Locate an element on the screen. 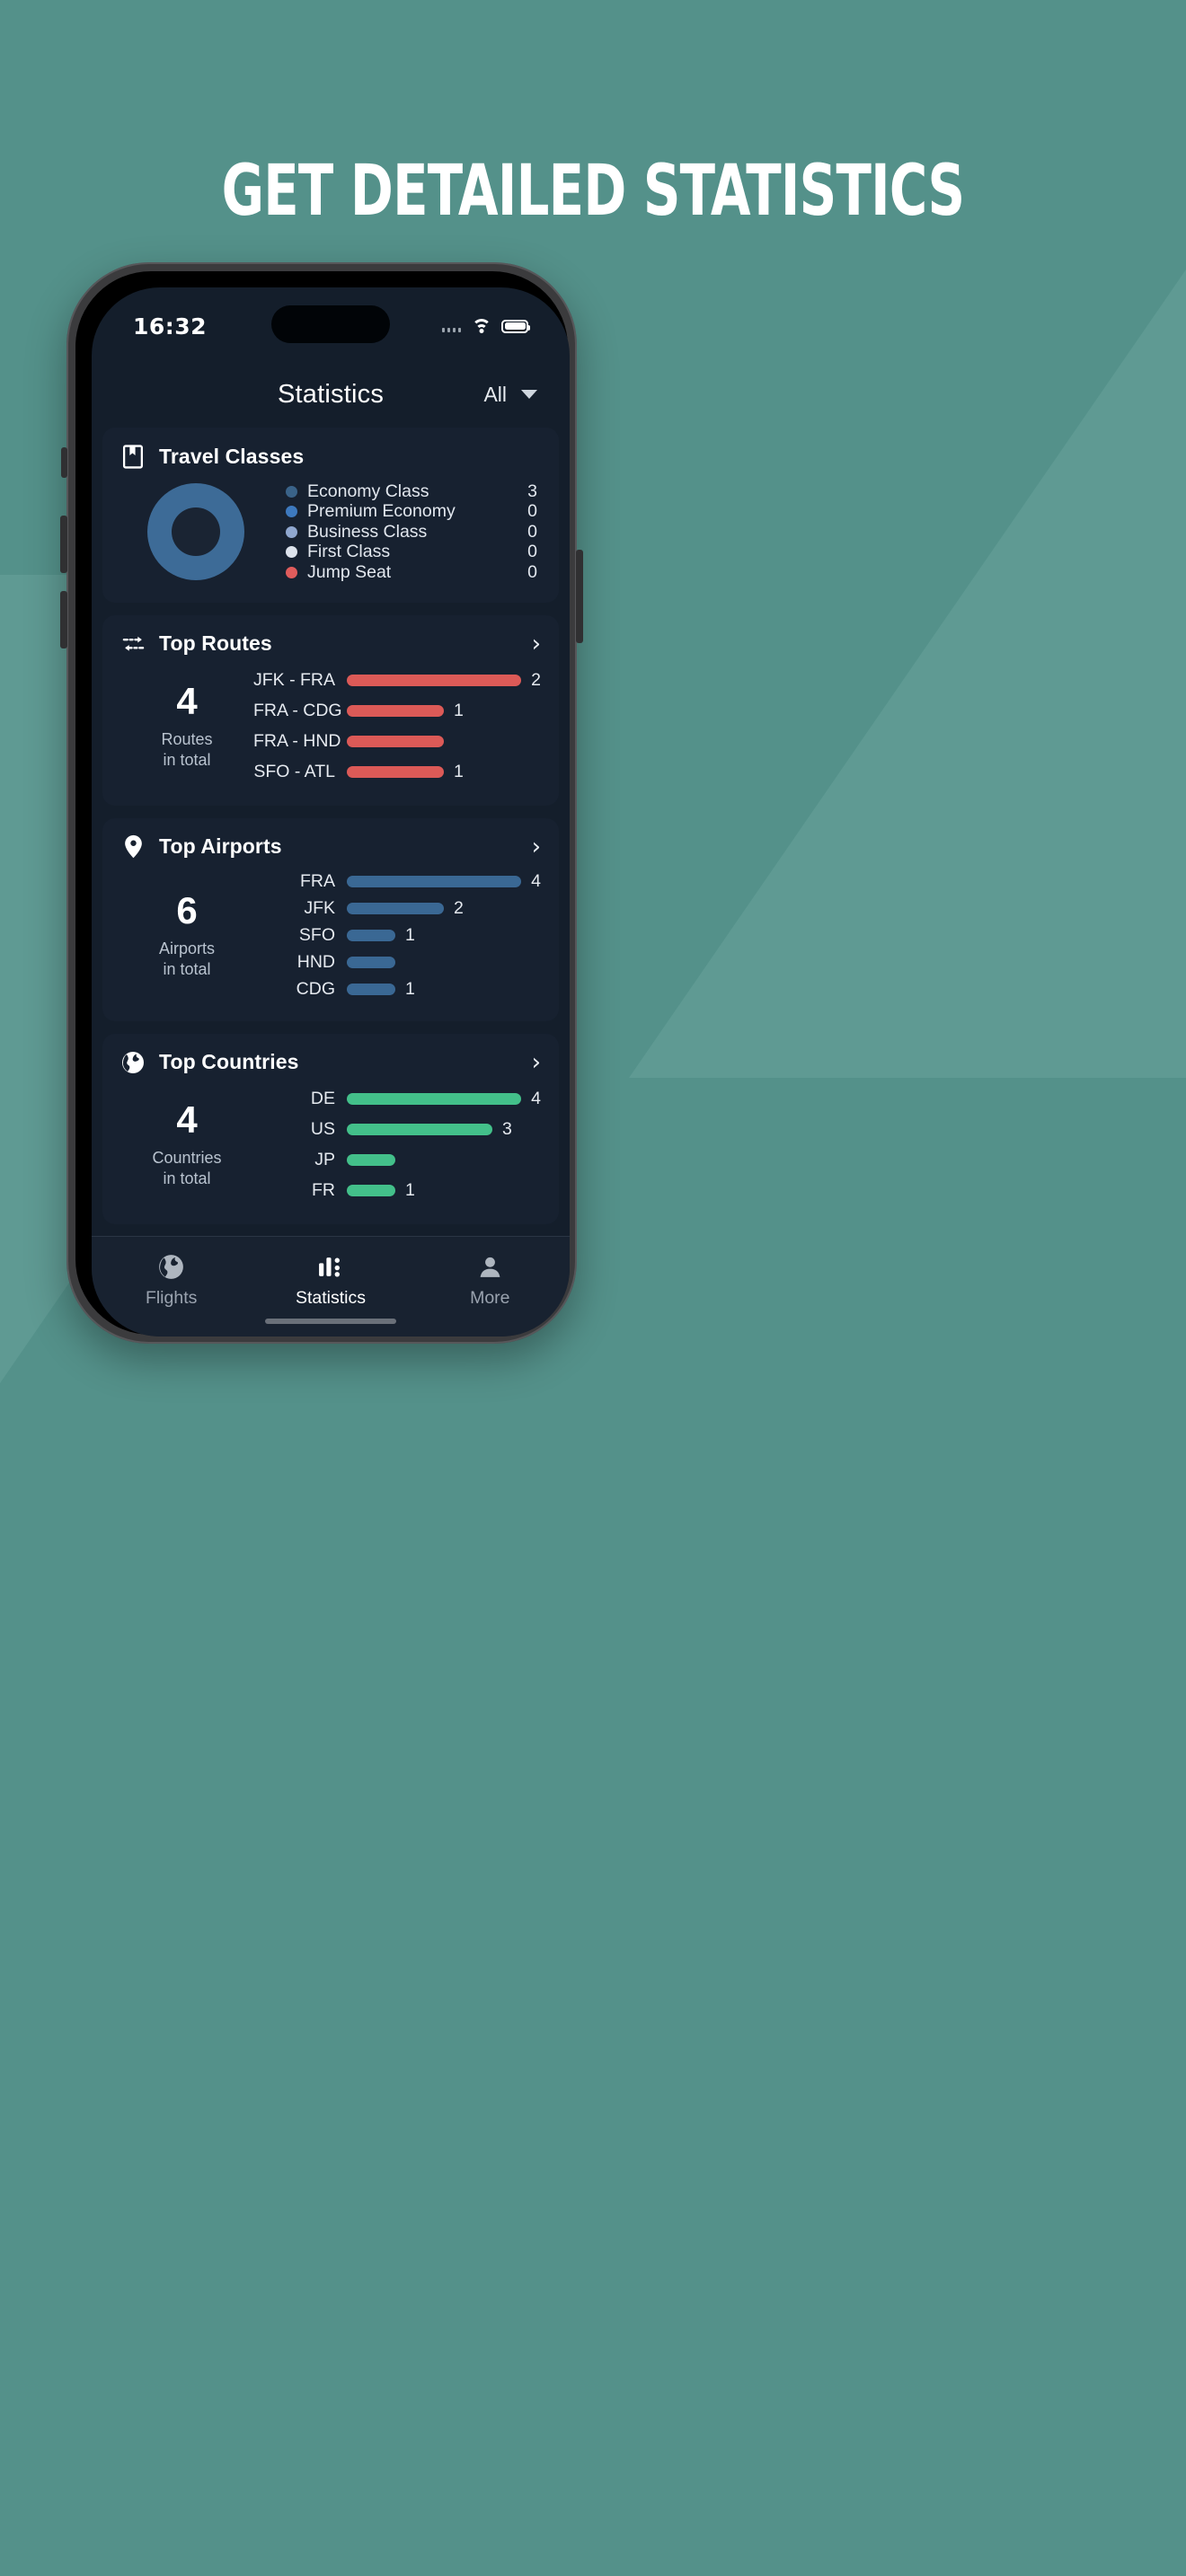  table-row: SFO - ATL 1 is located at coordinates (397, 772).